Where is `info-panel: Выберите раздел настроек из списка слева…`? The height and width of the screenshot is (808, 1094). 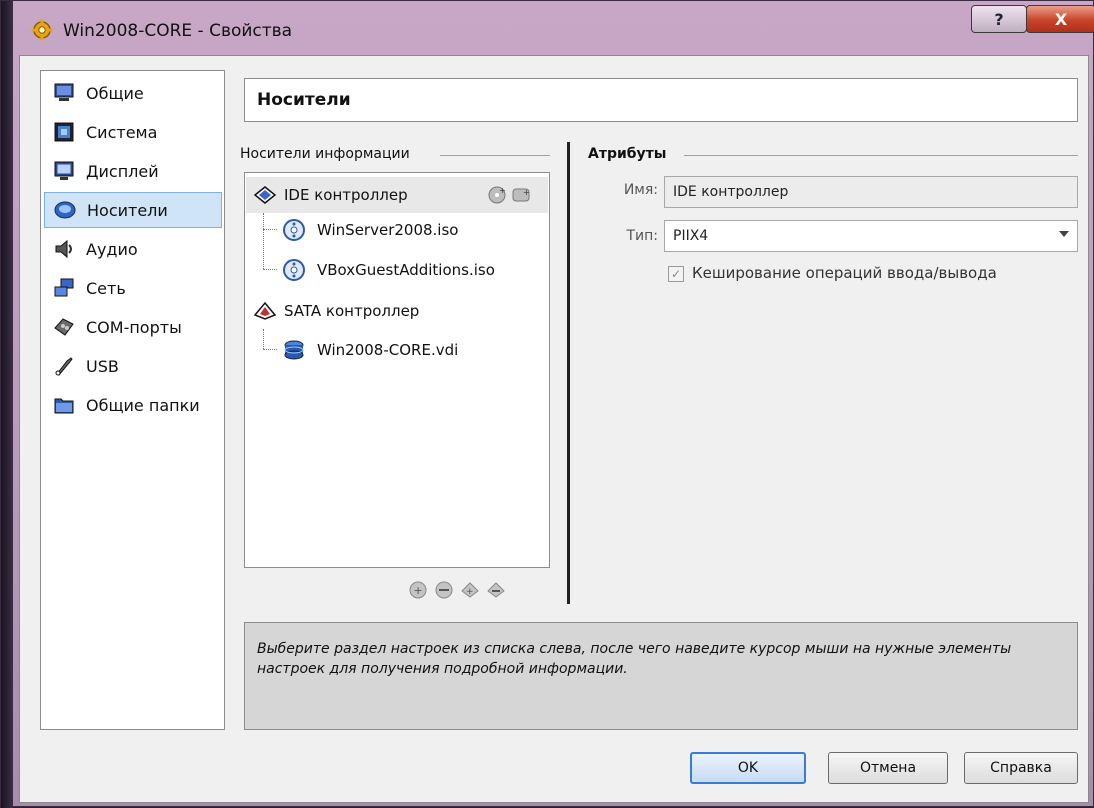 info-panel: Выберите раздел настроек из списка слева… is located at coordinates (661, 676).